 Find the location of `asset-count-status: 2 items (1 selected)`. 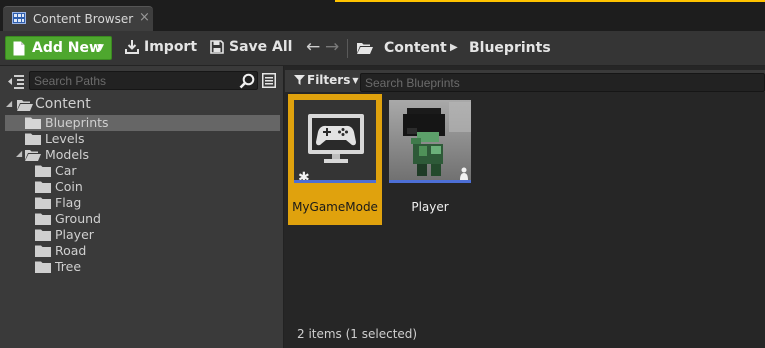

asset-count-status: 2 items (1 selected) is located at coordinates (357, 334).